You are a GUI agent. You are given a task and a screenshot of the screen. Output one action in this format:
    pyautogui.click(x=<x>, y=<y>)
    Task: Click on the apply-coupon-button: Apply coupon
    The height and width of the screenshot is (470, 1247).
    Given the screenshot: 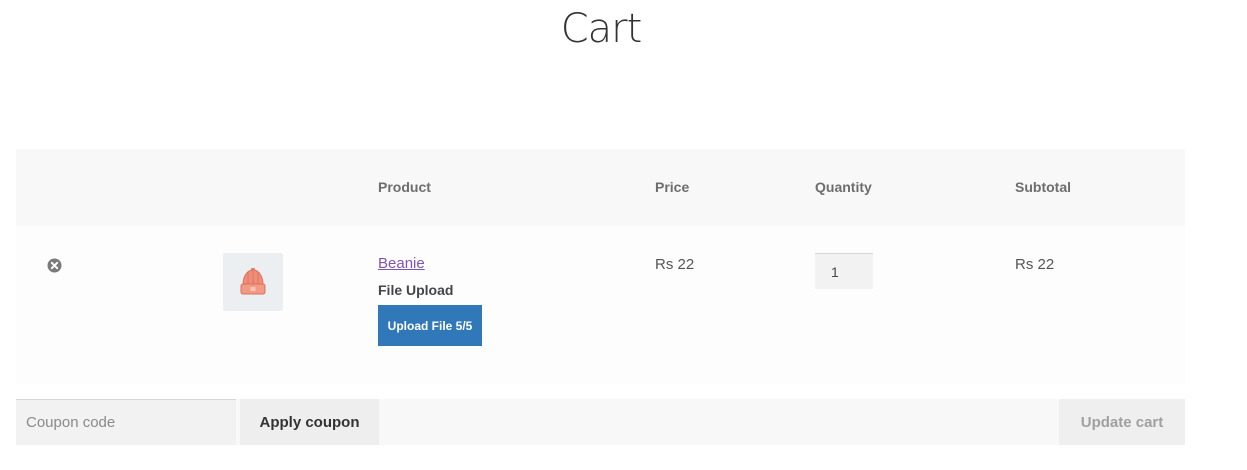 What is the action you would take?
    pyautogui.click(x=309, y=422)
    